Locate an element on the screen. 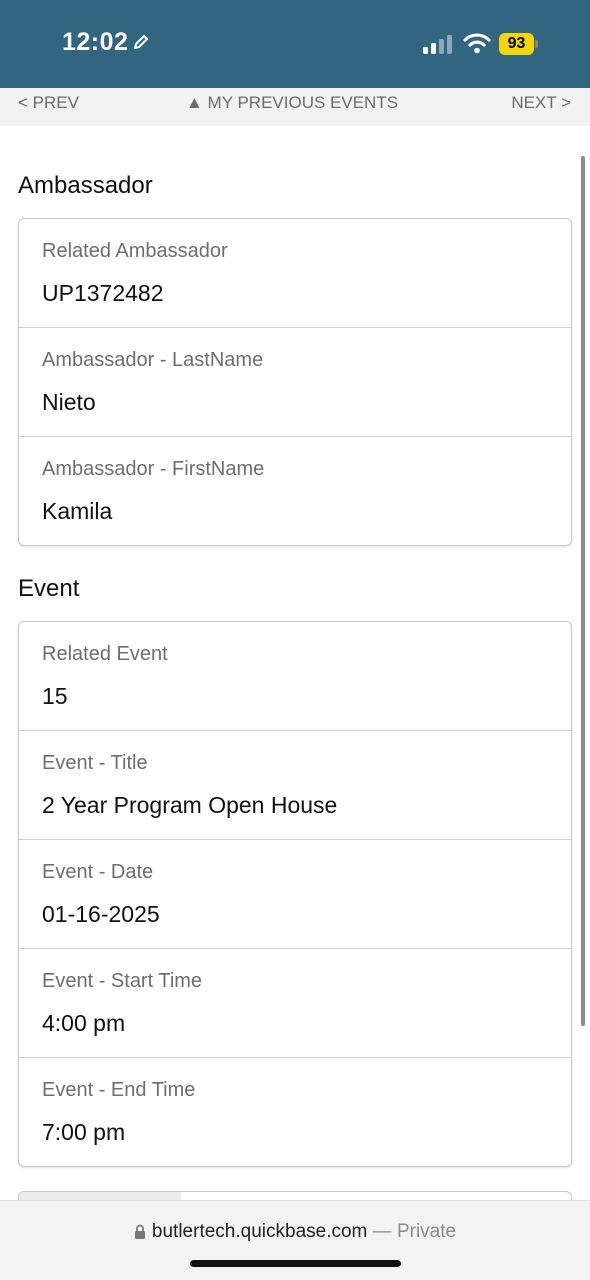 This screenshot has width=590, height=1280. url-private-label: Private is located at coordinates (426, 1231).